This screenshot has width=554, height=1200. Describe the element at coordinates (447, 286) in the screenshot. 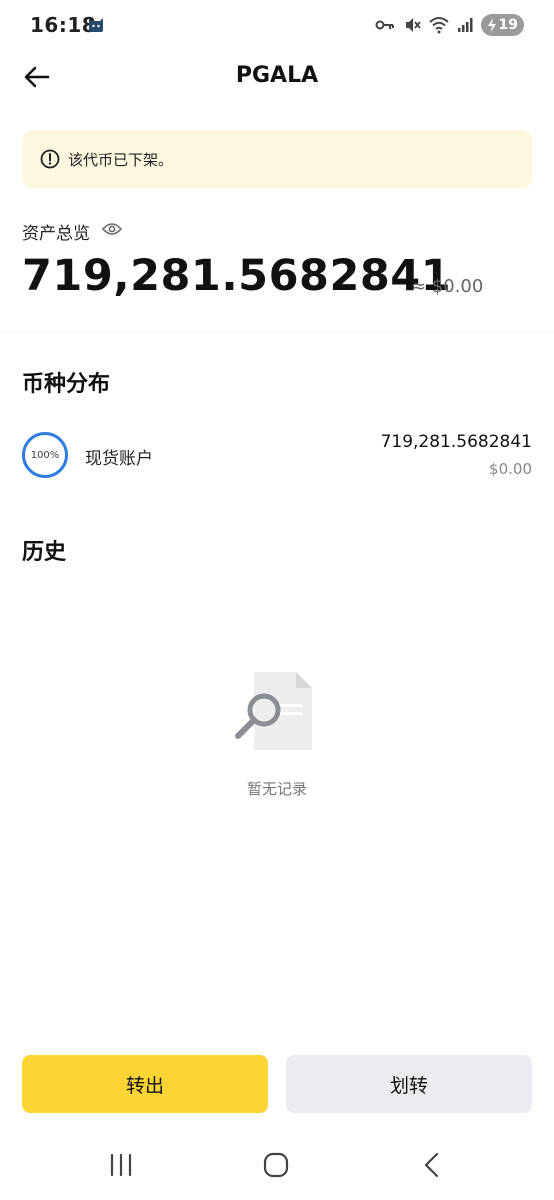

I see `approx-usd-value: ≈ $0.00` at that location.